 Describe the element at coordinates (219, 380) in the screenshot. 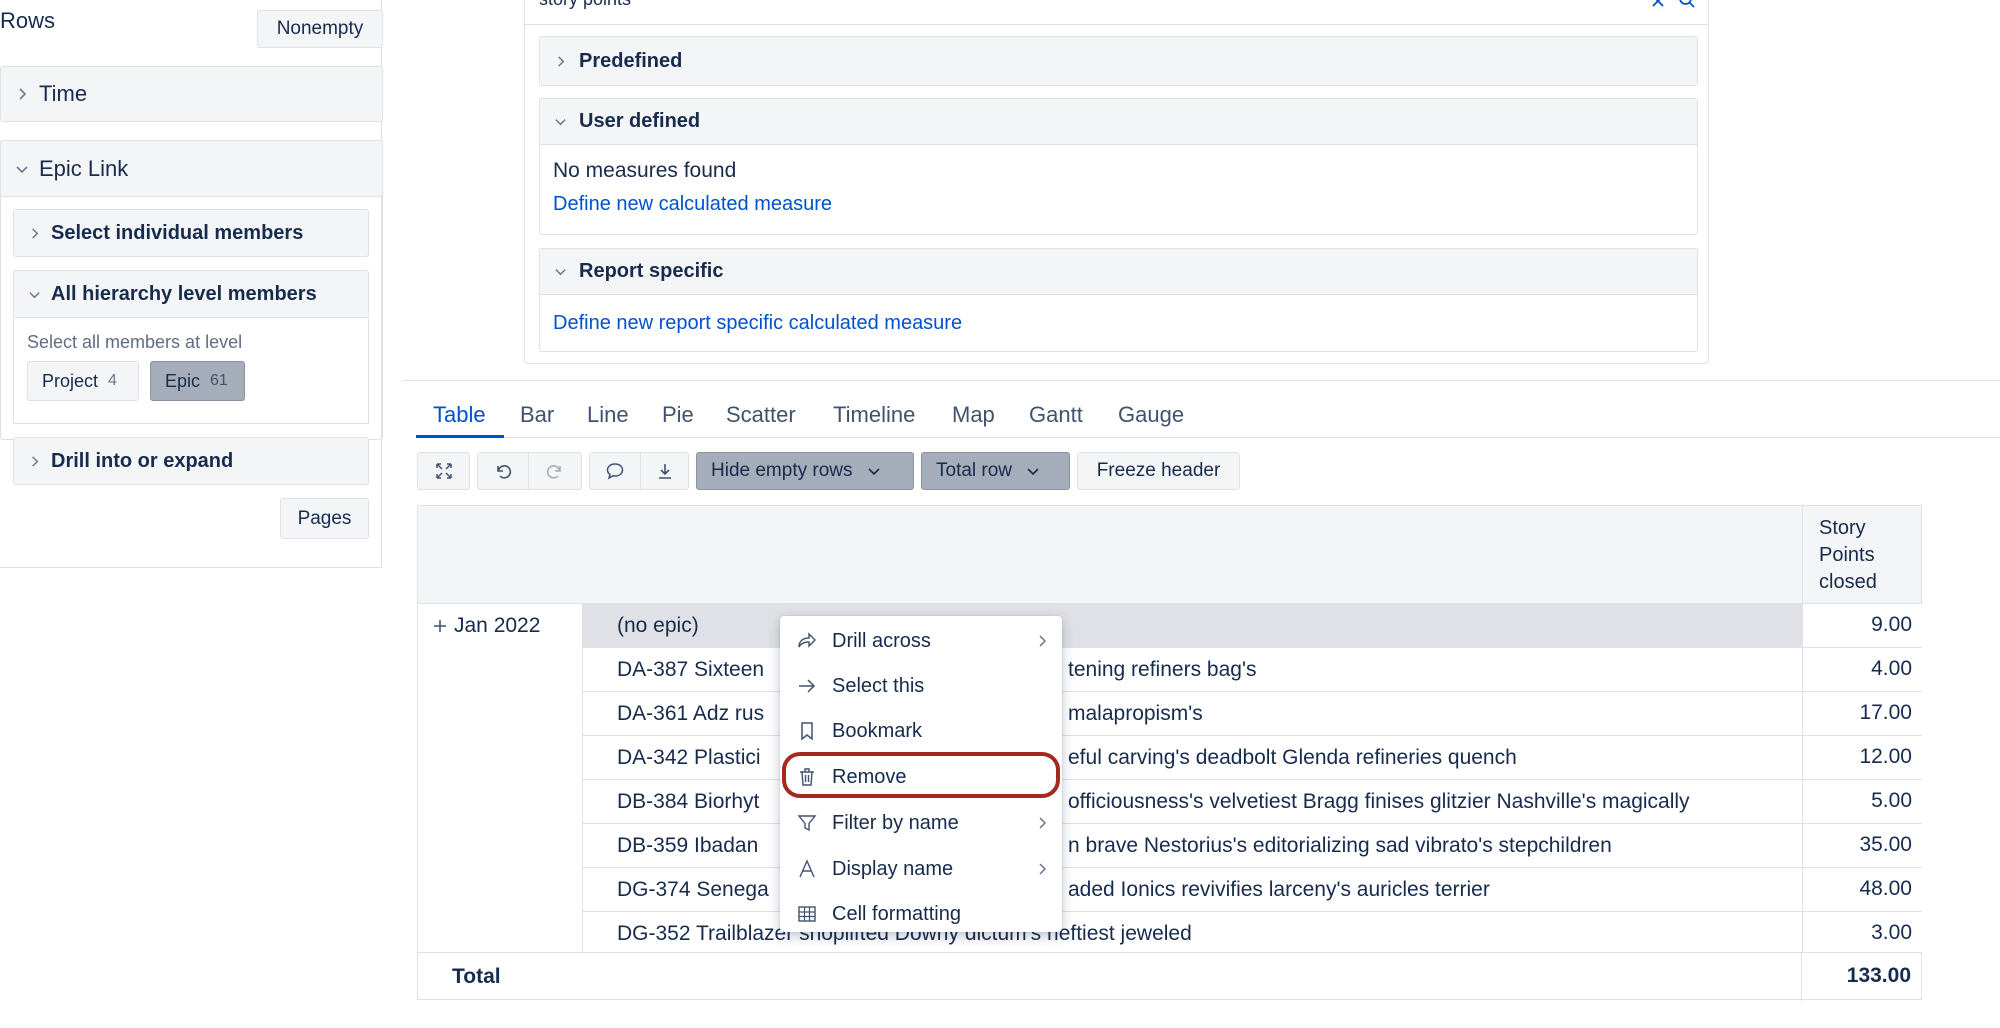

I see `chip-count: 61` at that location.